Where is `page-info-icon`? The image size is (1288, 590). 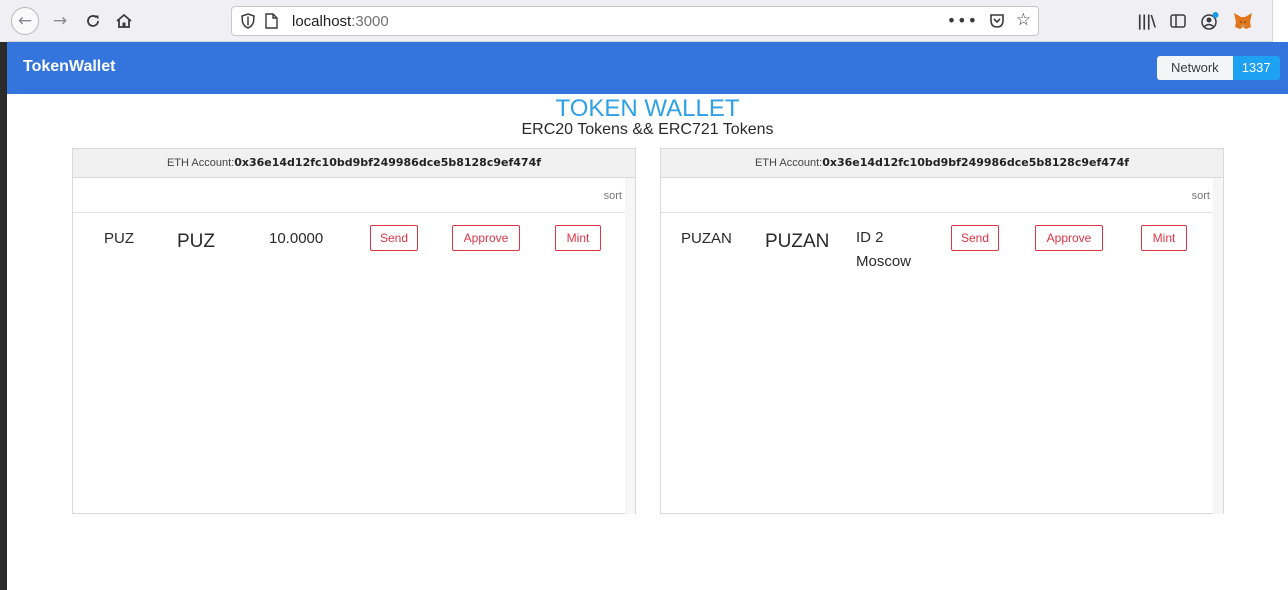
page-info-icon is located at coordinates (271, 21).